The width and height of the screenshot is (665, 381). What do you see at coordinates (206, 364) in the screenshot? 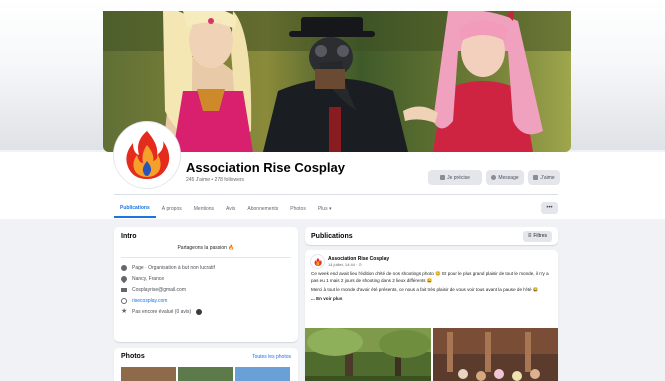
I see `photos-card: Photos Toutes les photos` at bounding box center [206, 364].